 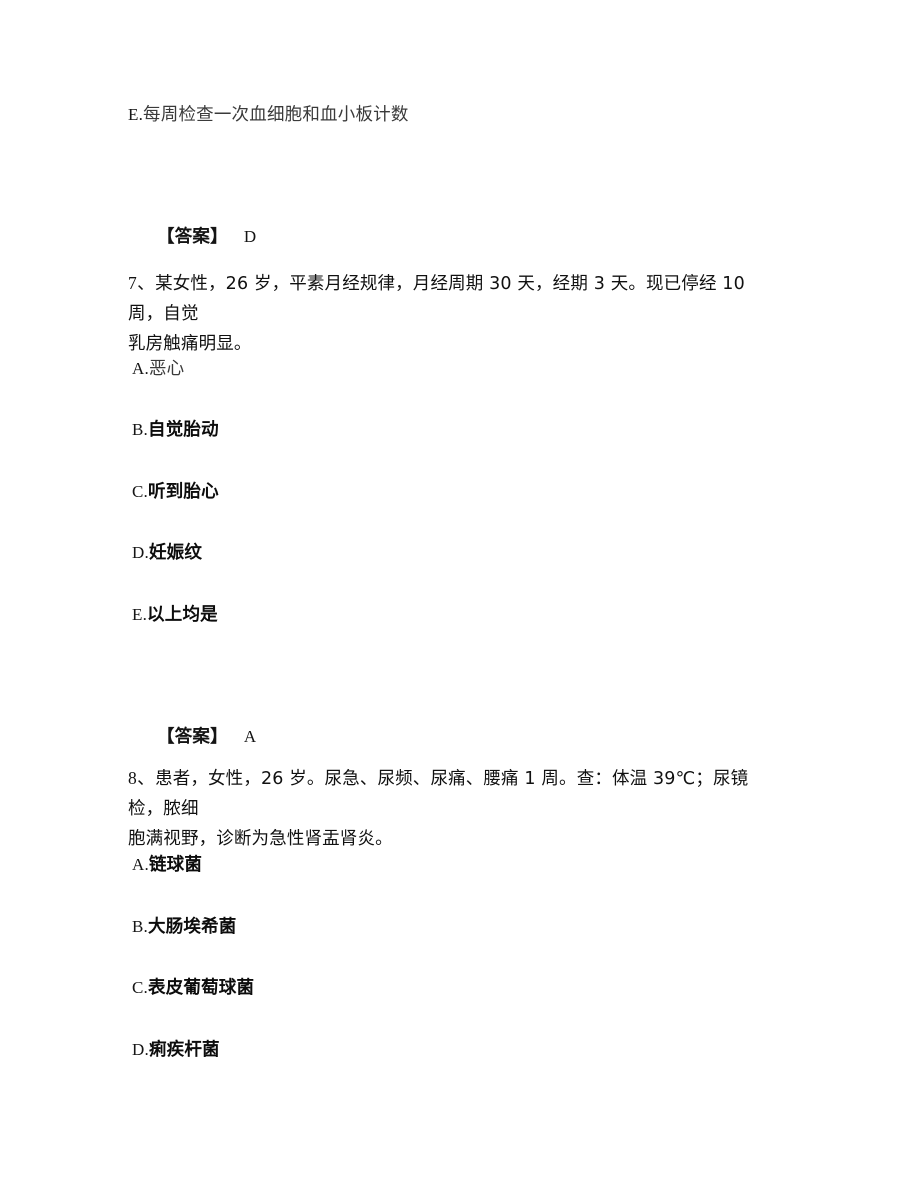 I want to click on question-7-option-c: C.听到胎心, so click(x=175, y=492).